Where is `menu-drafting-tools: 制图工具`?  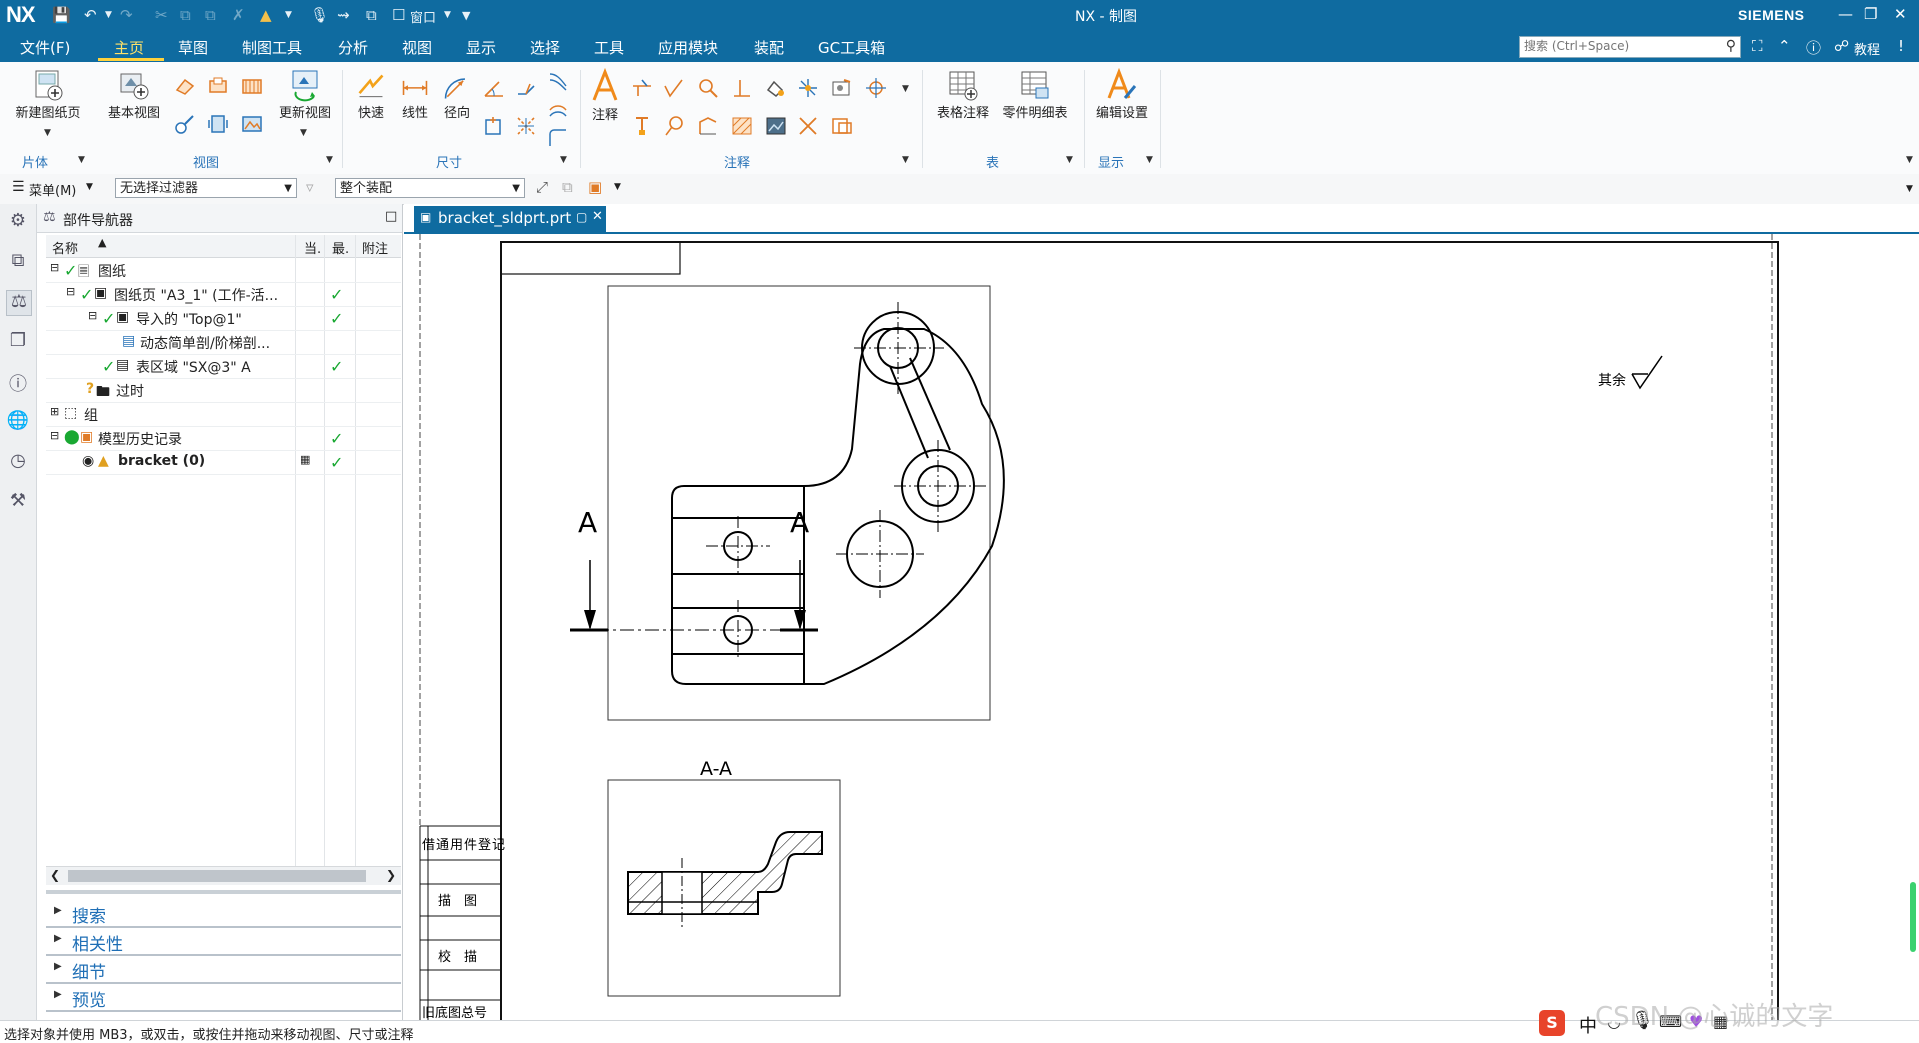
menu-drafting-tools: 制图工具 is located at coordinates (272, 47).